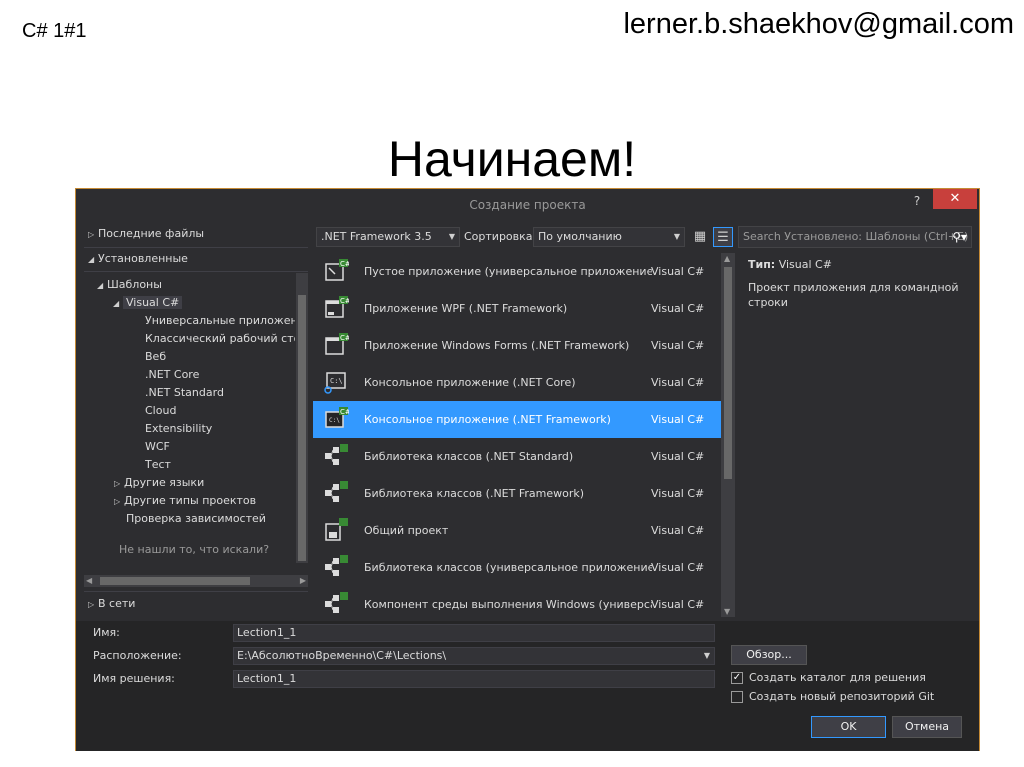 This screenshot has height=767, width=1024. Describe the element at coordinates (737, 697) in the screenshot. I see `checkbox-unchecked-icon` at that location.